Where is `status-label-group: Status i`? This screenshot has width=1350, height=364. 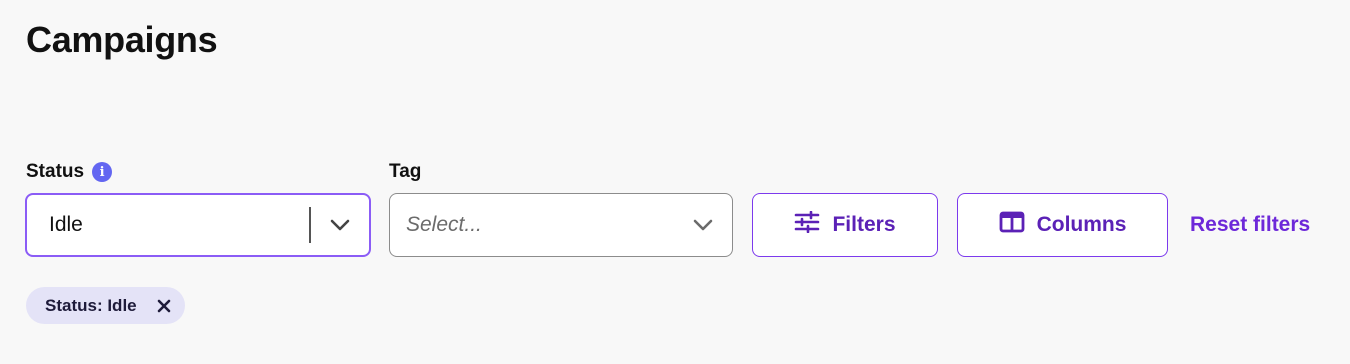 status-label-group: Status i is located at coordinates (69, 172).